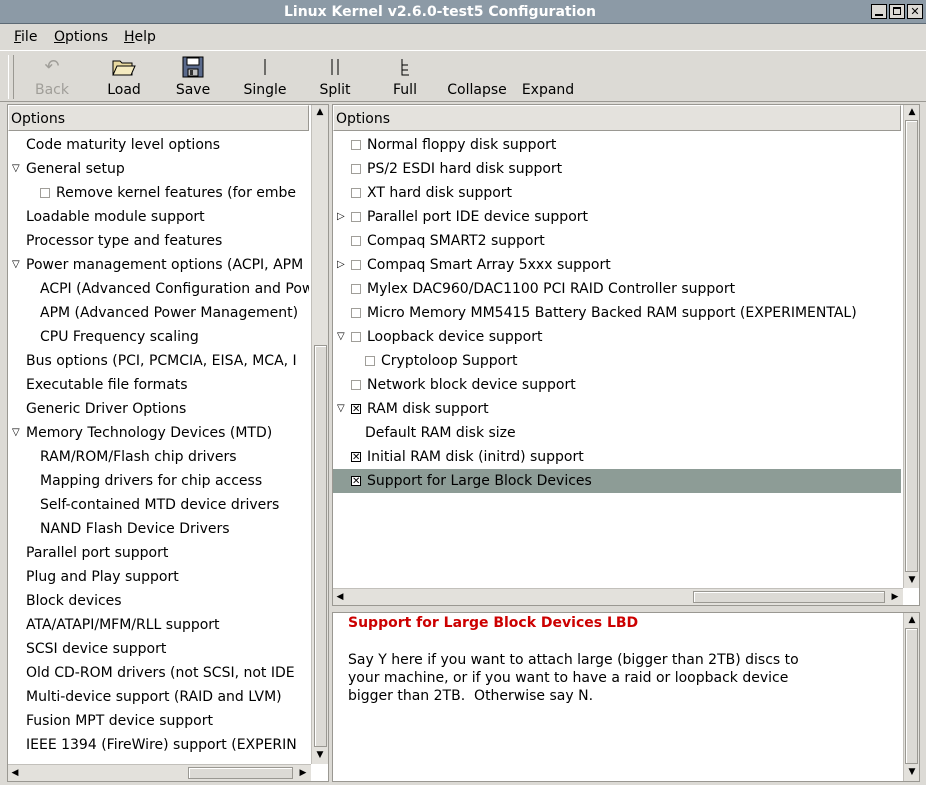 This screenshot has height=785, width=926. Describe the element at coordinates (158, 481) in the screenshot. I see `option-row: Mapping drivers for chip access` at that location.